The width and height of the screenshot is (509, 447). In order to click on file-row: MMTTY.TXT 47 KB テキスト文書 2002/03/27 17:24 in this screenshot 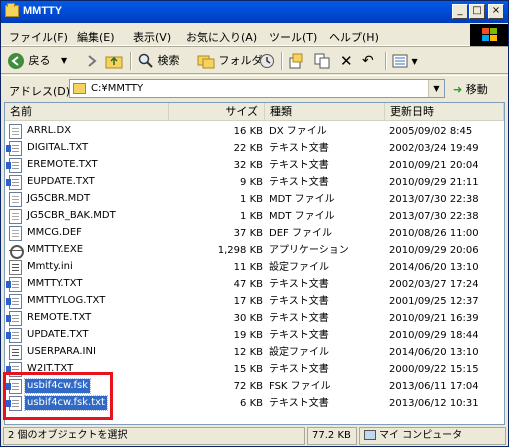, I will do `click(254, 285)`.